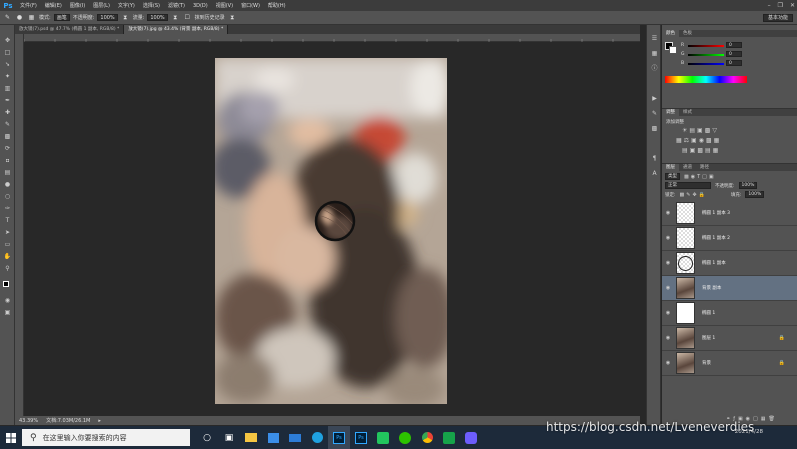 The height and width of the screenshot is (449, 797). I want to click on menu-file: 文件(F), so click(28, 5).